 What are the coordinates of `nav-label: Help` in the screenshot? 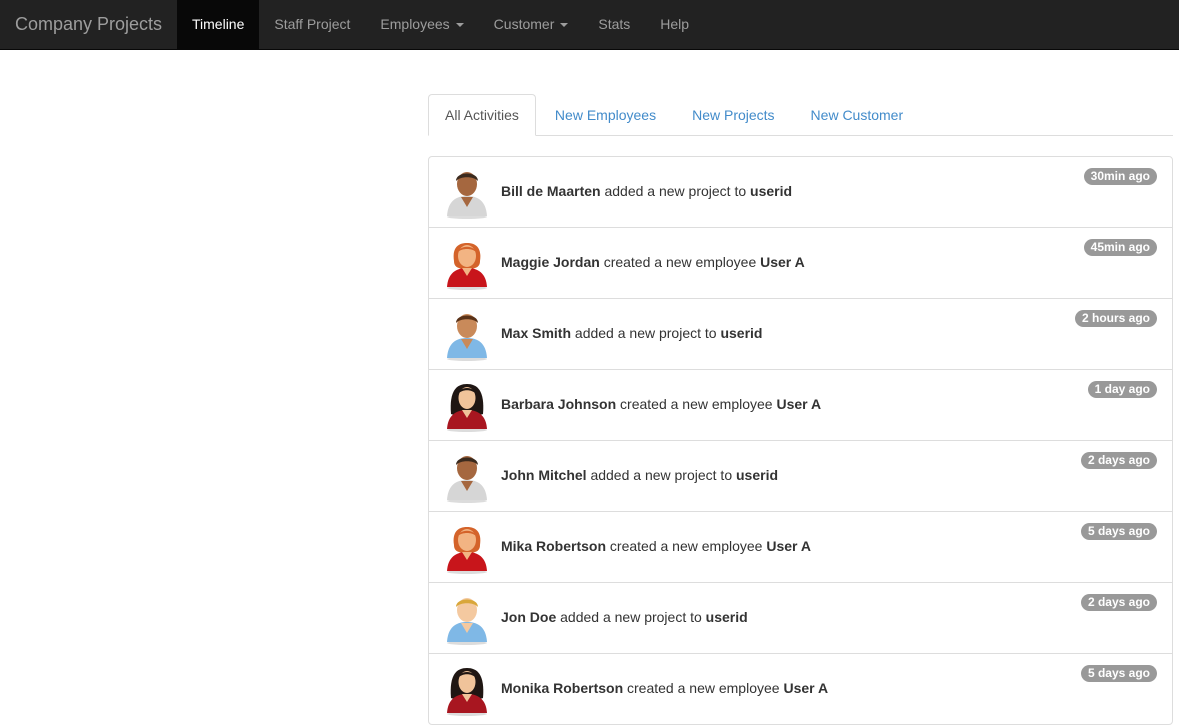 It's located at (675, 24).